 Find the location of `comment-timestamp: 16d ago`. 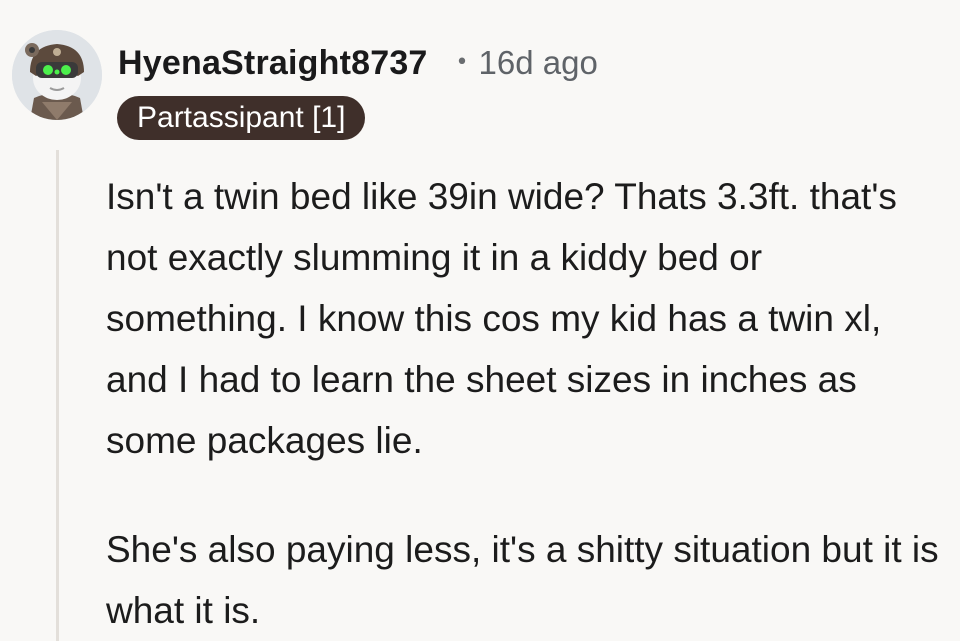

comment-timestamp: 16d ago is located at coordinates (538, 63).